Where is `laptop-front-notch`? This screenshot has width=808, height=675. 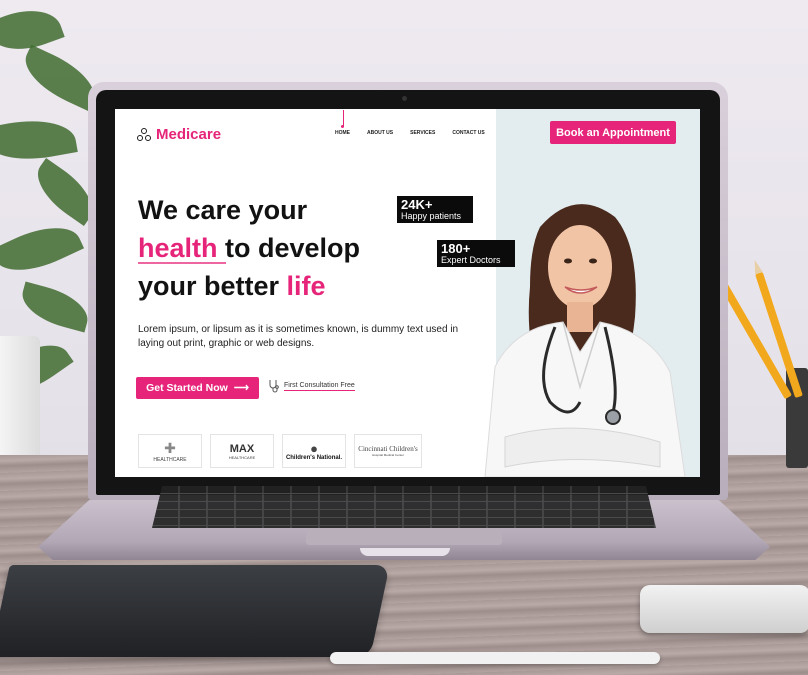 laptop-front-notch is located at coordinates (405, 552).